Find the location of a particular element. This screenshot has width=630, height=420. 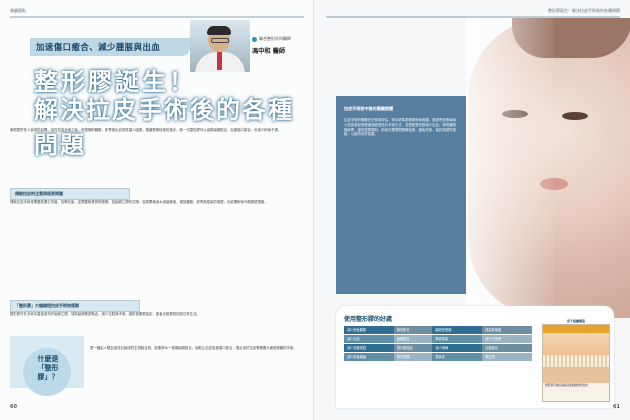

diagram-layer-bottom is located at coordinates (576, 375).